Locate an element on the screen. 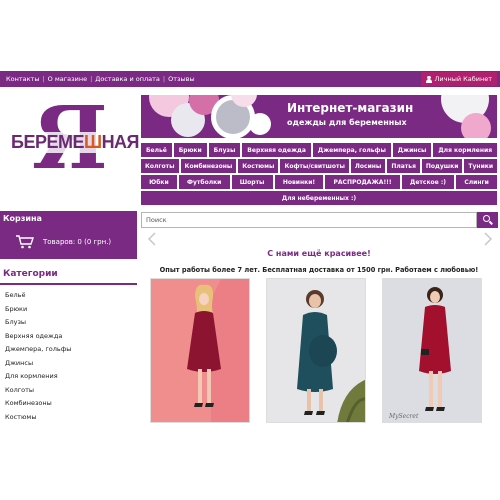  catnav-jeans: Джинсы is located at coordinates (412, 150).